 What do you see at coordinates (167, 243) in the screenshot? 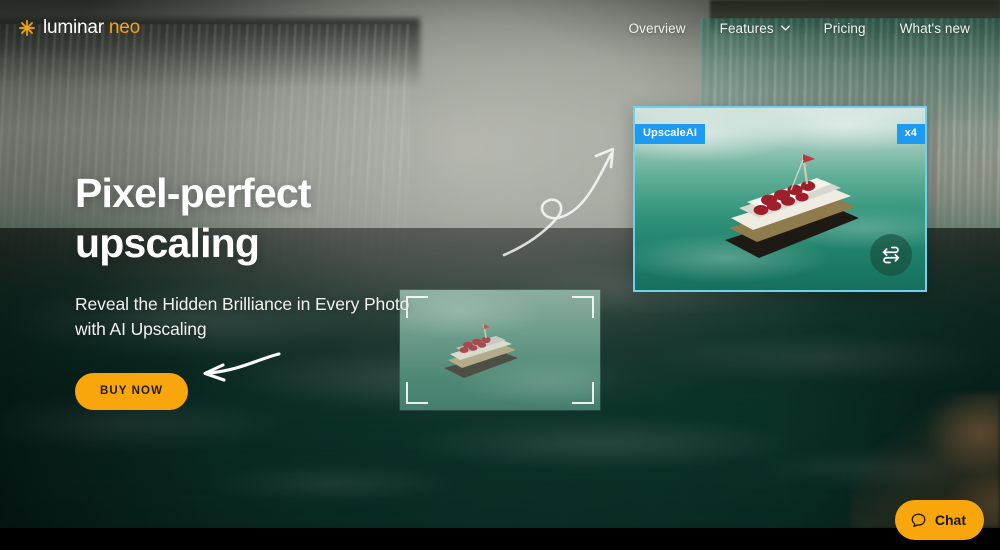
I see `headline-line-2: upscaling` at bounding box center [167, 243].